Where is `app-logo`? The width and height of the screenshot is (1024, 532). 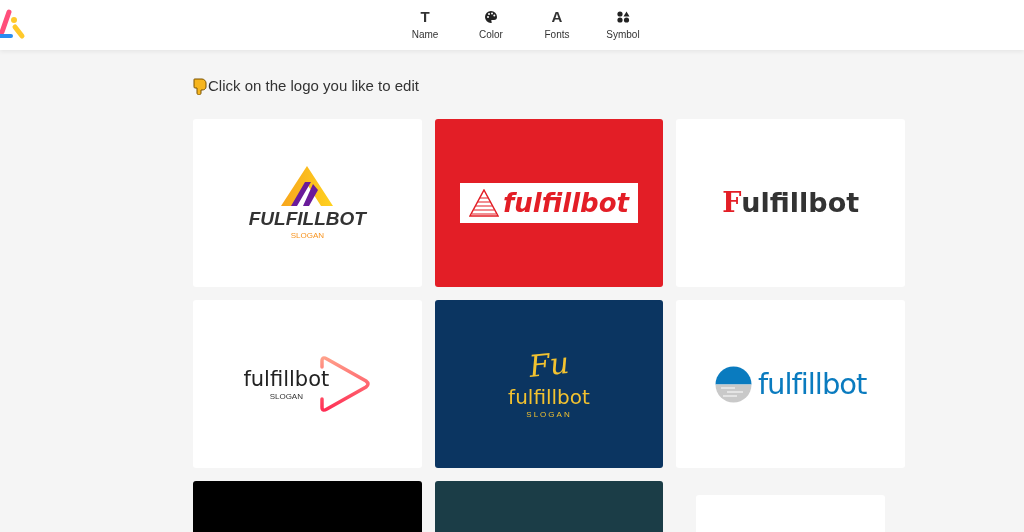 app-logo is located at coordinates (13, 24).